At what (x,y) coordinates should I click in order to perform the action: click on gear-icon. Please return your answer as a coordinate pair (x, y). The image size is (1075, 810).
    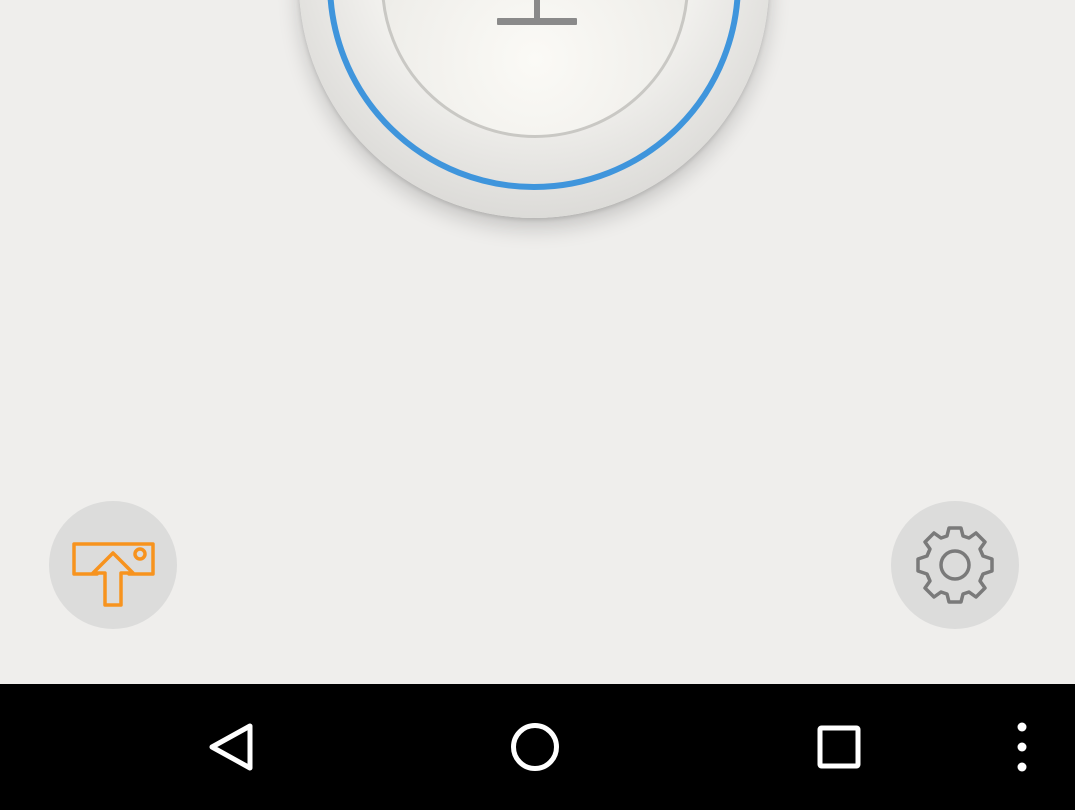
    Looking at the image, I should click on (955, 565).